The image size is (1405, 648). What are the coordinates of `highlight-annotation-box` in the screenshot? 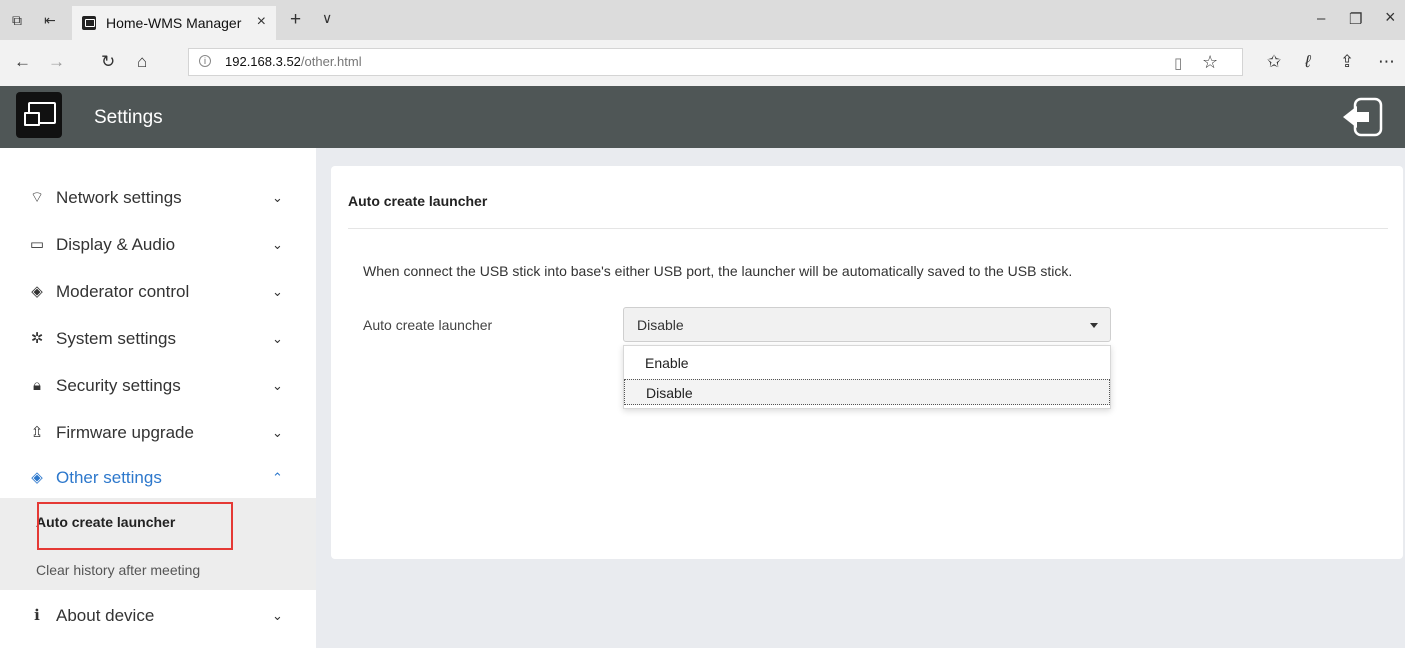 It's located at (135, 526).